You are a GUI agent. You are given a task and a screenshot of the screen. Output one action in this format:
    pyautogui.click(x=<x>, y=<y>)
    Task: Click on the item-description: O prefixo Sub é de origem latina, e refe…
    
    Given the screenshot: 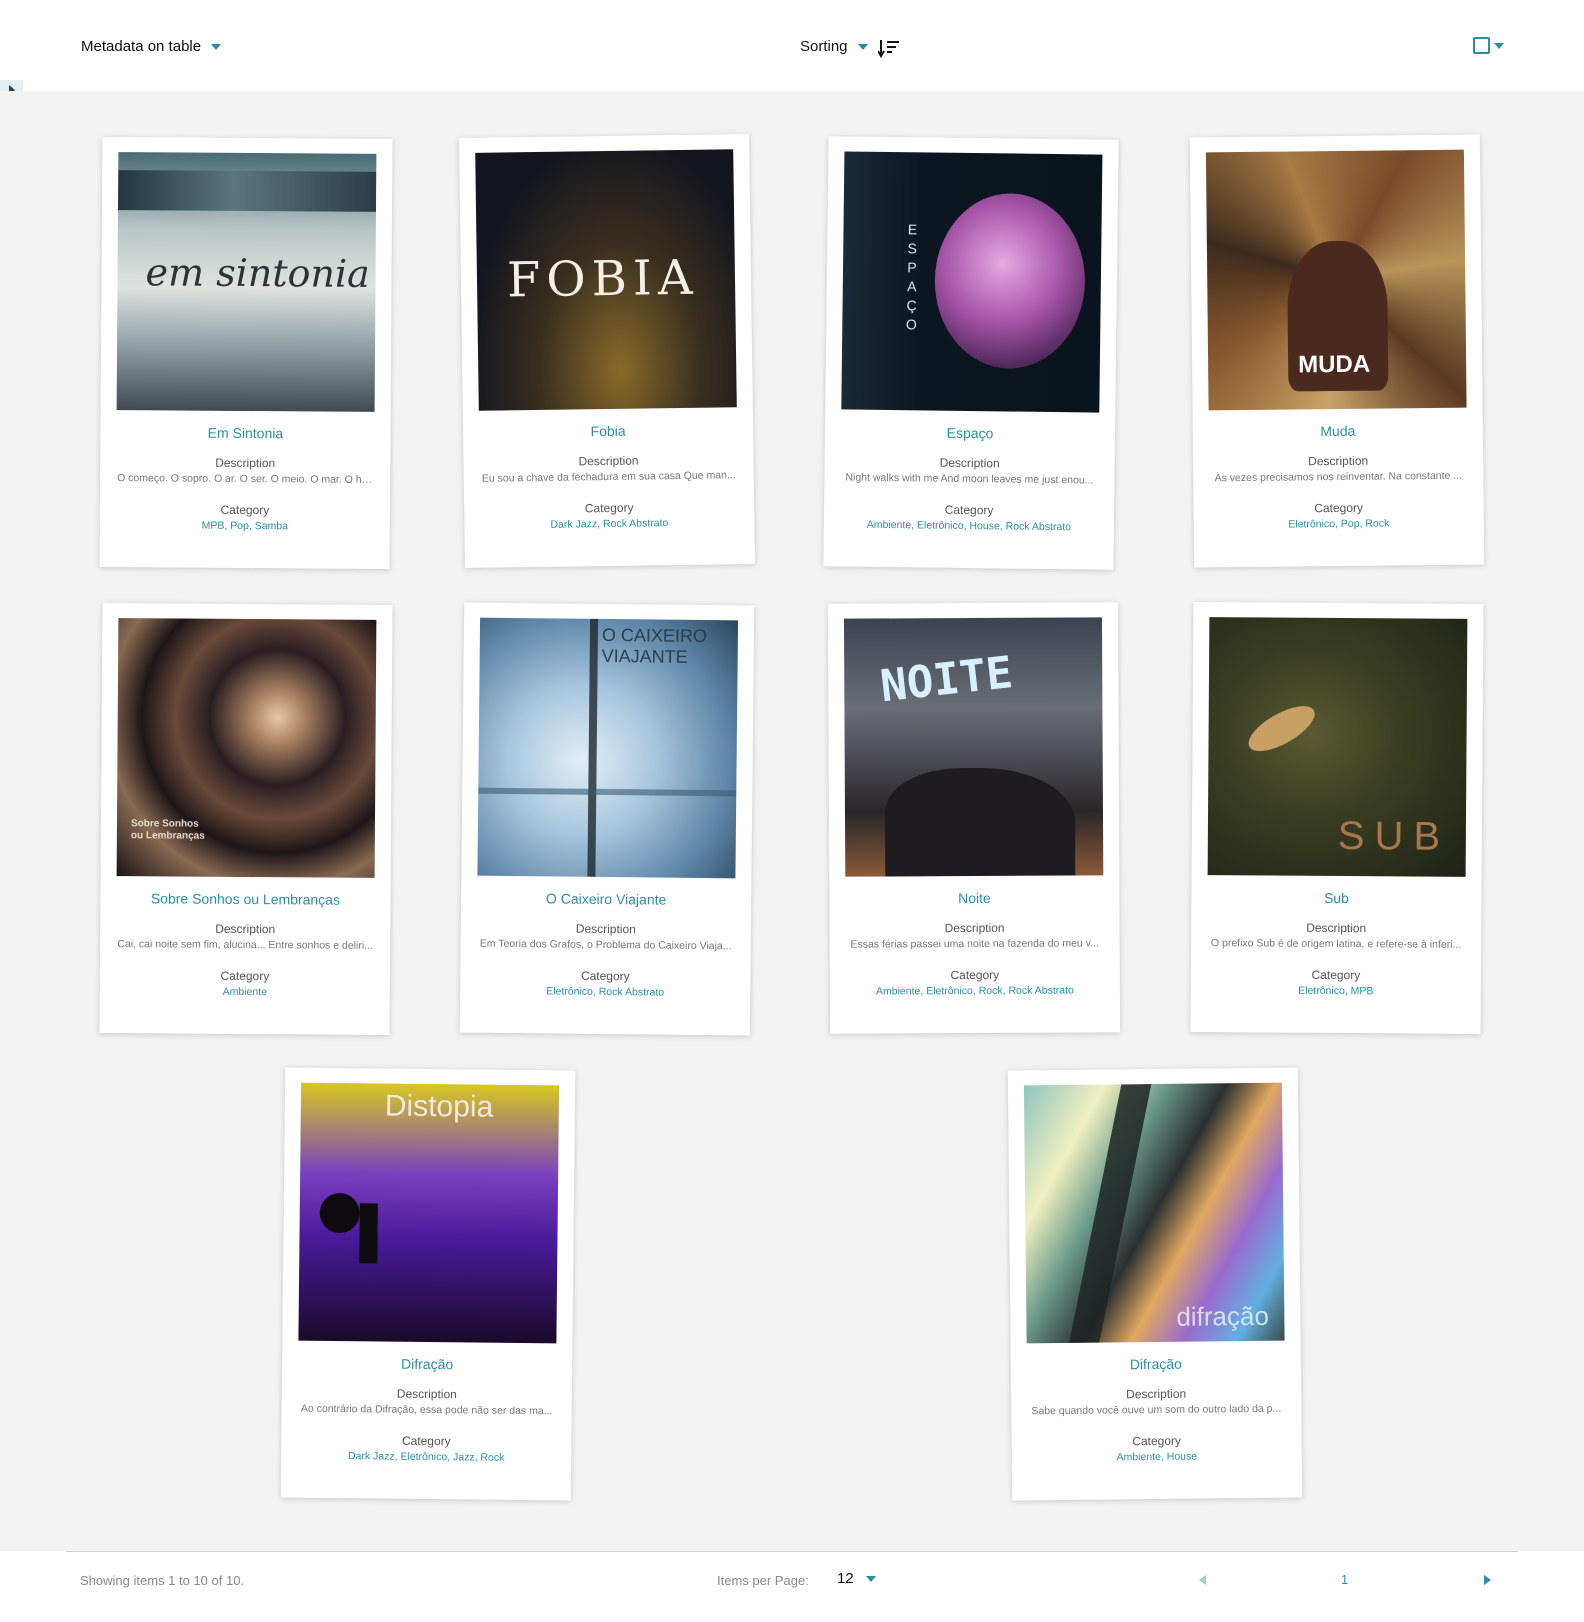 What is the action you would take?
    pyautogui.click(x=1336, y=944)
    